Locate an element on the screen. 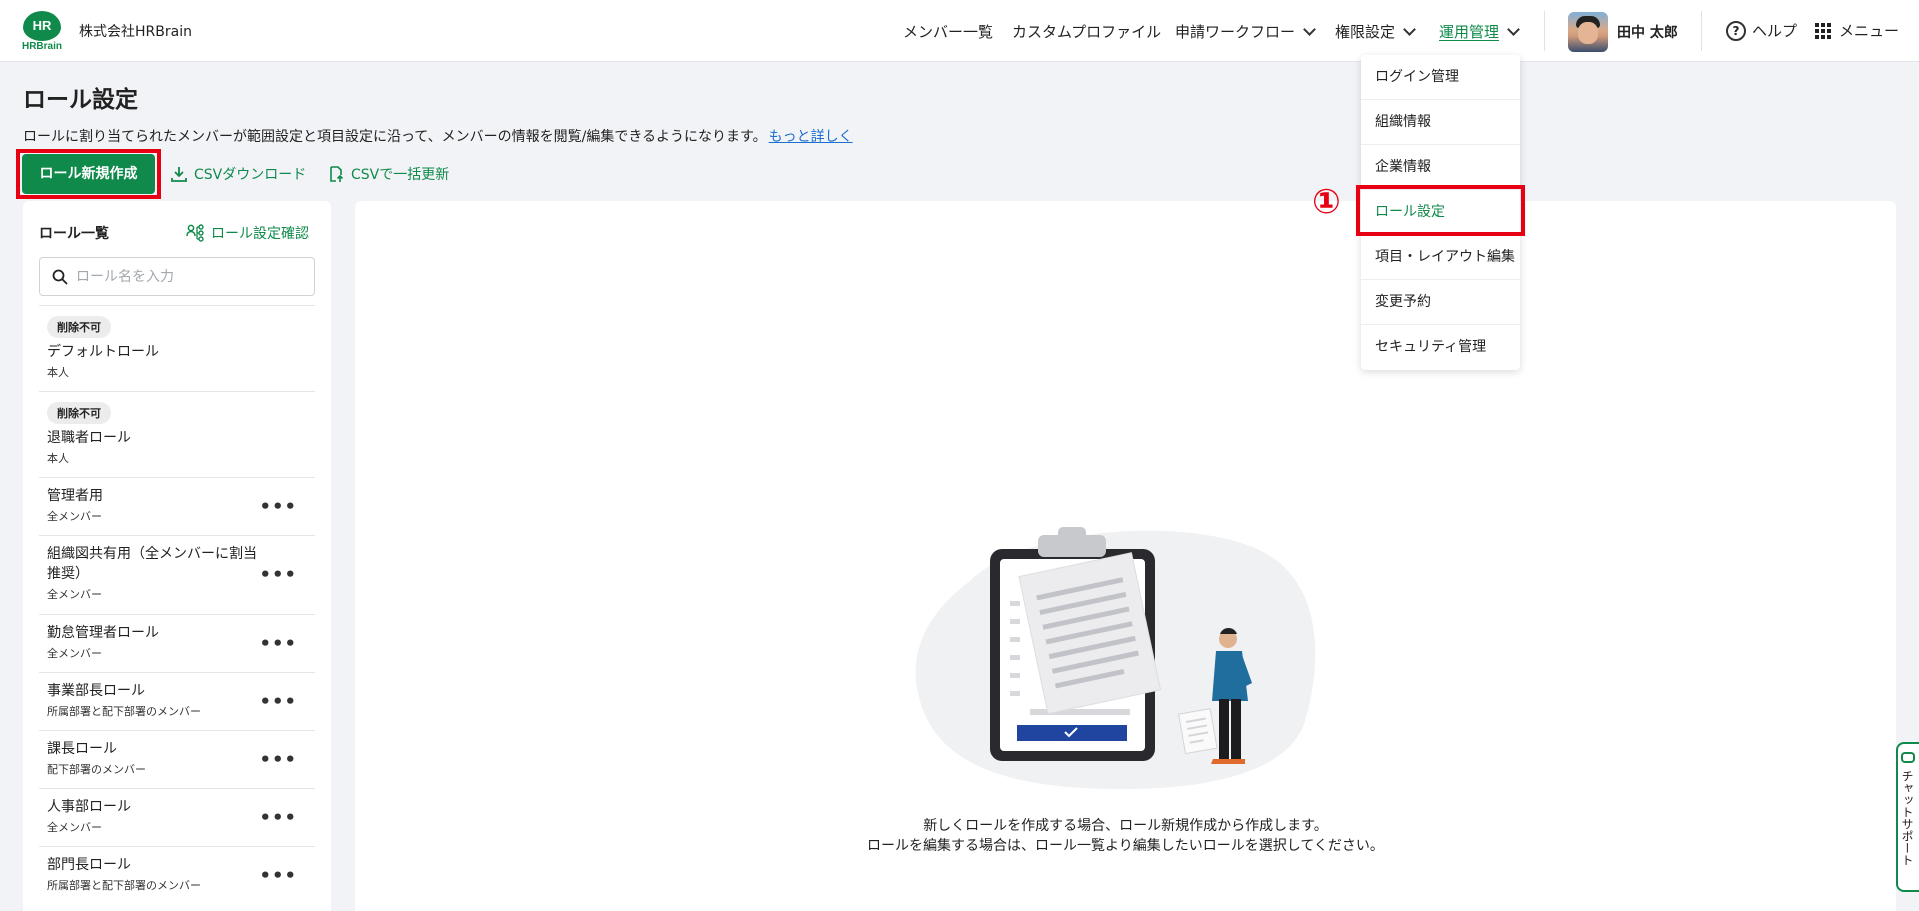  annotation-marker-1: ① is located at coordinates (1326, 202).